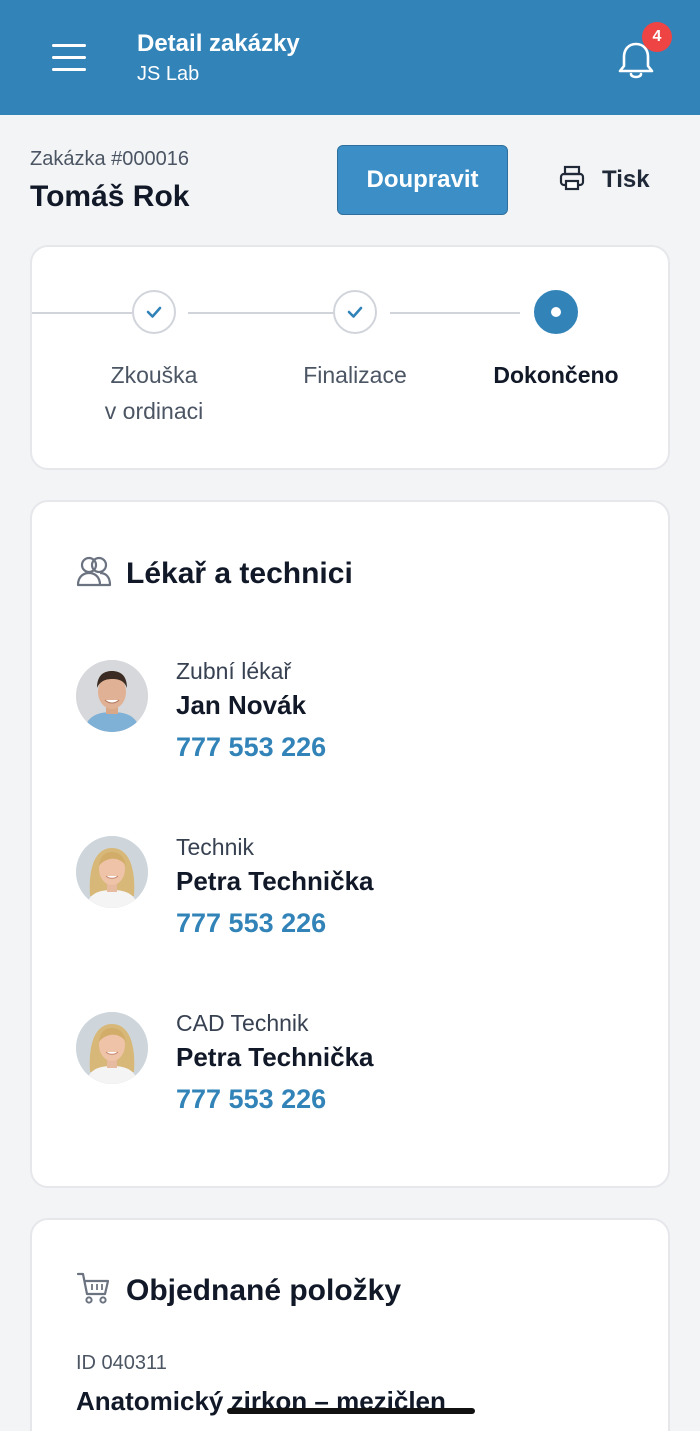  What do you see at coordinates (351, 1411) in the screenshot?
I see `home-indicator` at bounding box center [351, 1411].